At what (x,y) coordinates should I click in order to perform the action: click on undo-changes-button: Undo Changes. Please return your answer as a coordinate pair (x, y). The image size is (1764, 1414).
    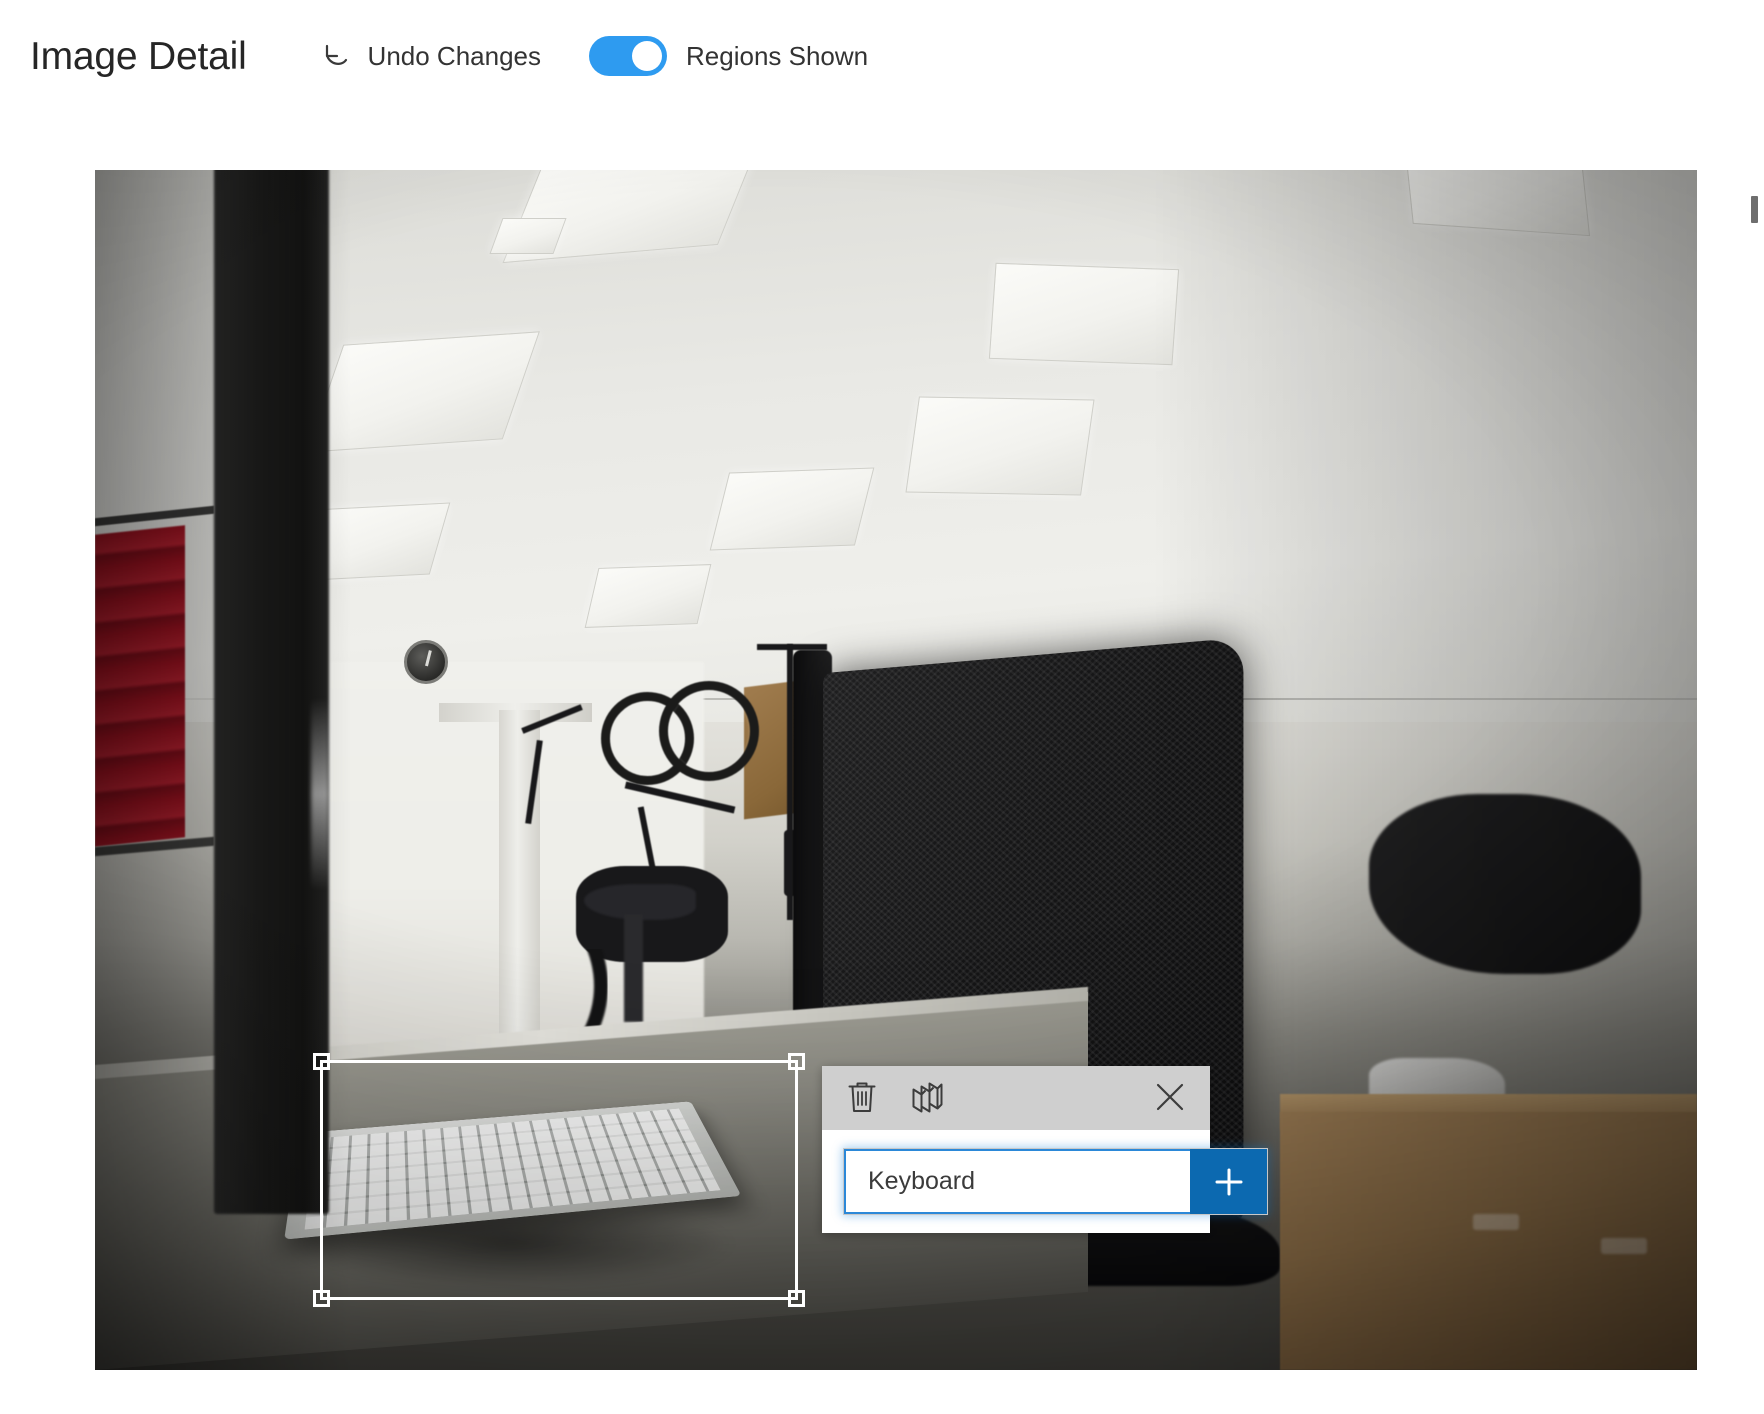
    Looking at the image, I should click on (430, 56).